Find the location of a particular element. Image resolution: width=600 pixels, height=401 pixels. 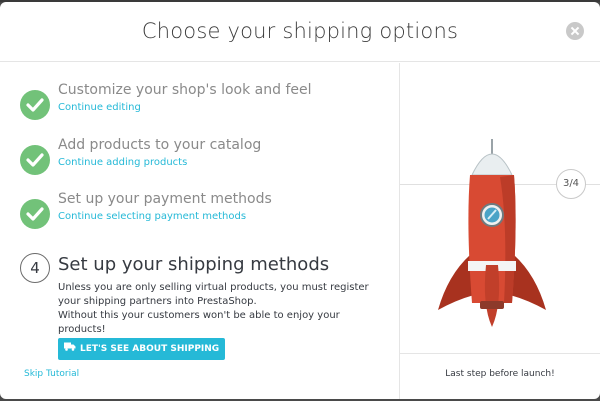

rocket-icon is located at coordinates (500, 237).